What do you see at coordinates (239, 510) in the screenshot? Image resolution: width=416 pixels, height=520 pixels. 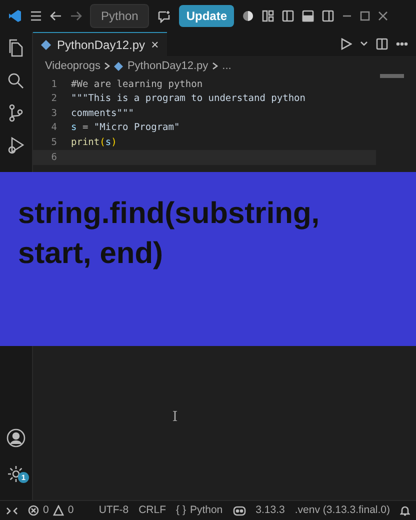 I see `copilot-icon` at bounding box center [239, 510].